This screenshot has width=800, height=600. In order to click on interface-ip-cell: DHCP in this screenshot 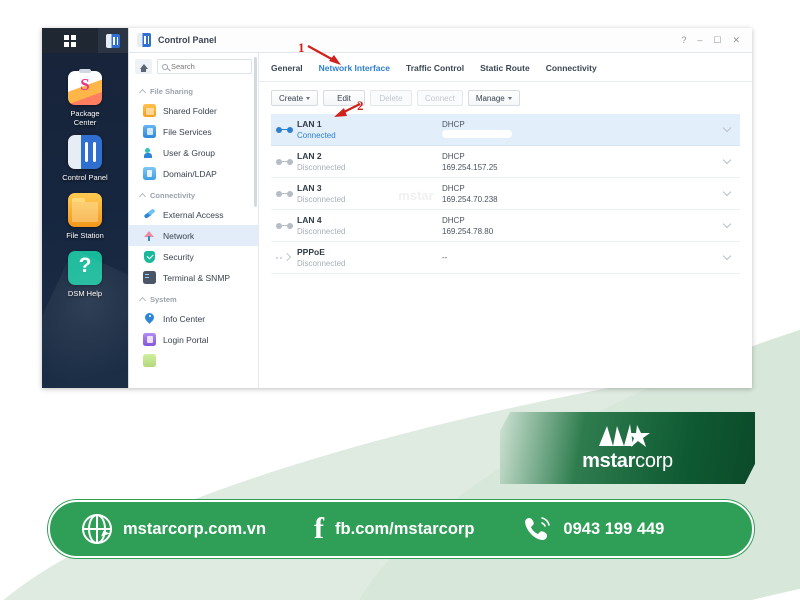, I will do `click(583, 130)`.